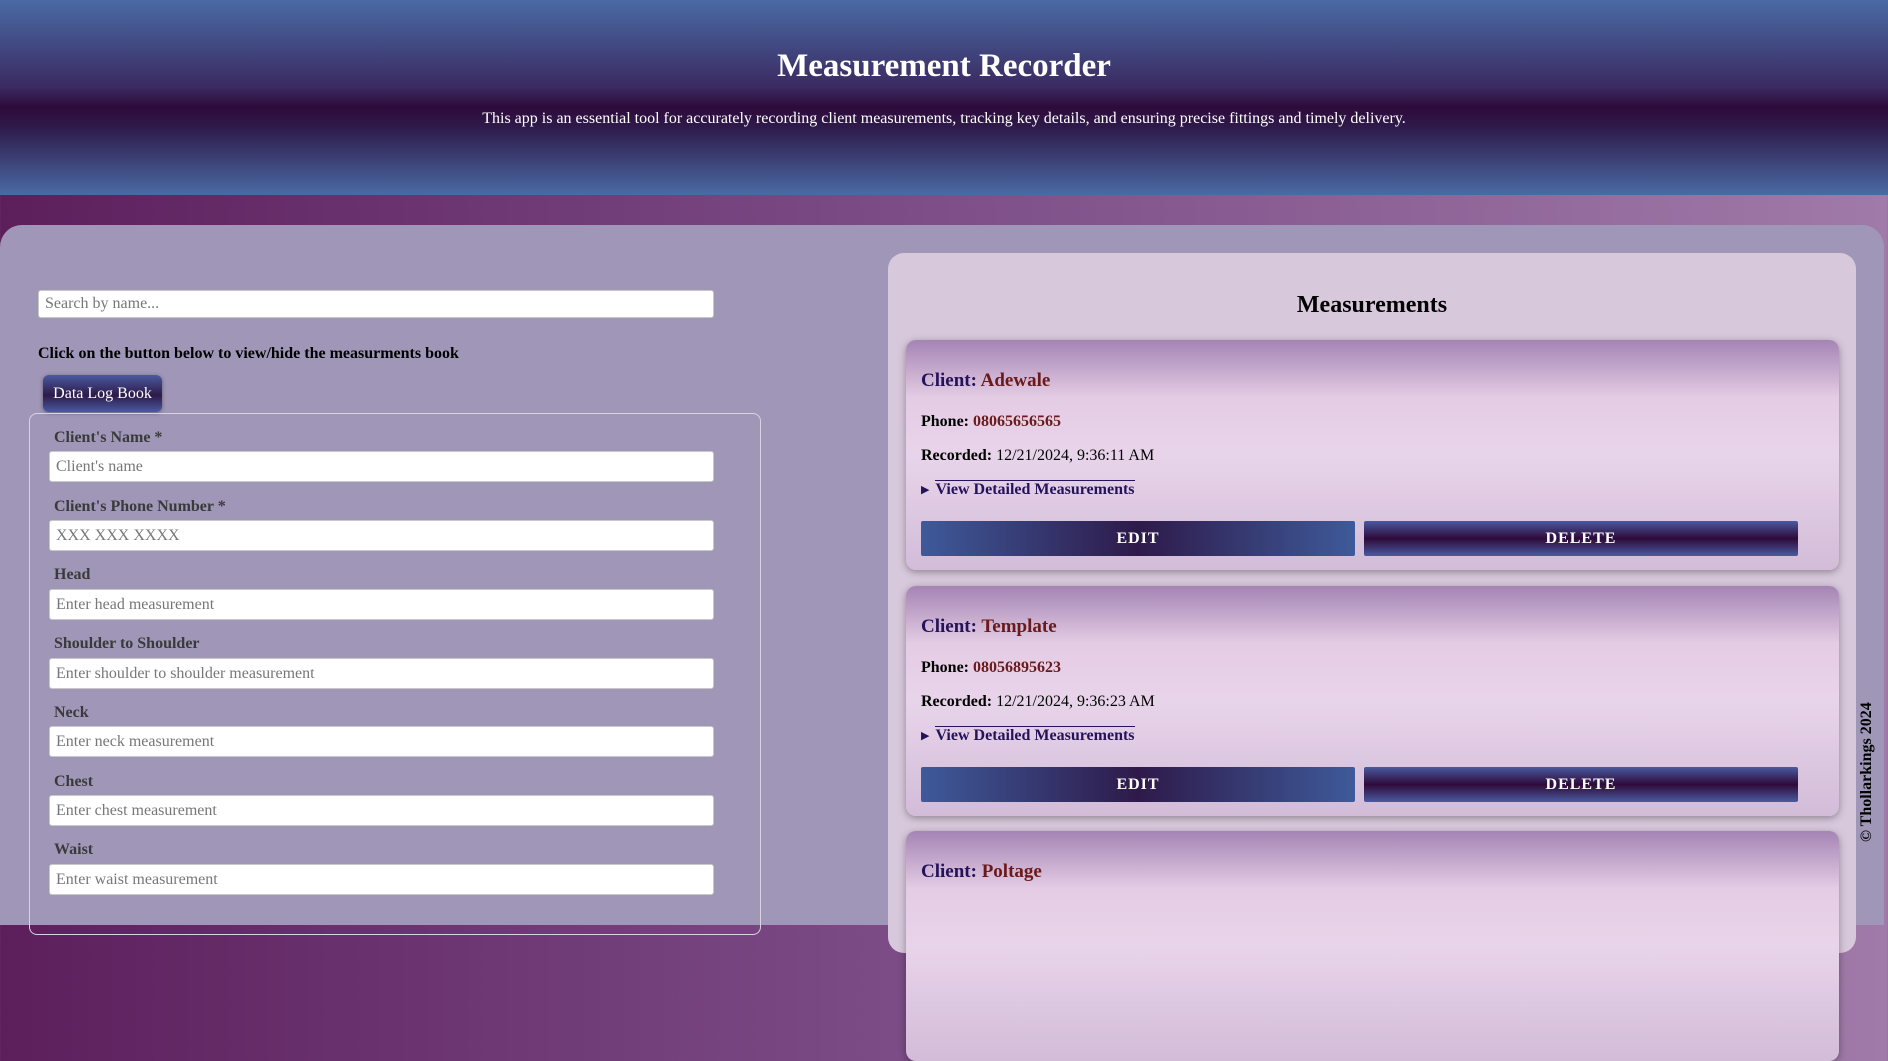 This screenshot has width=1888, height=1061. What do you see at coordinates (108, 437) in the screenshot?
I see `client-name-label: Client's Name *` at bounding box center [108, 437].